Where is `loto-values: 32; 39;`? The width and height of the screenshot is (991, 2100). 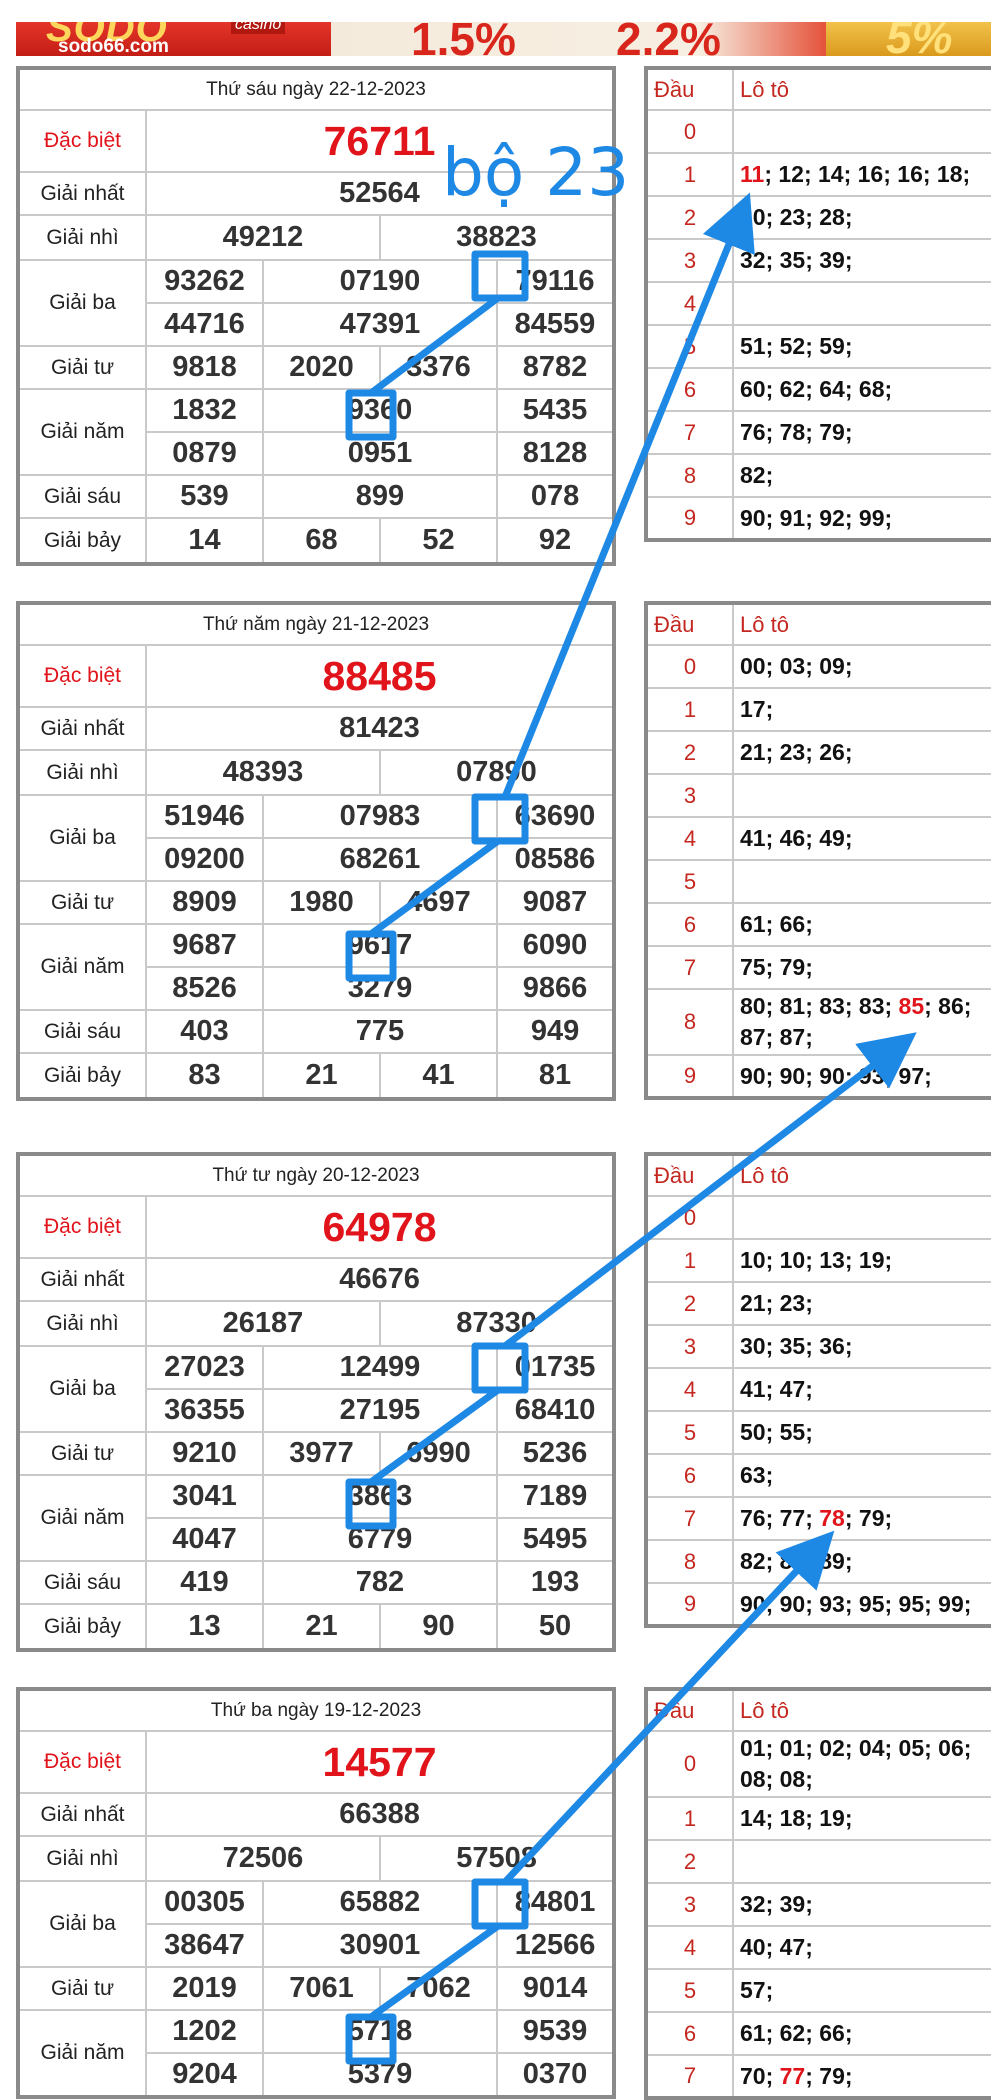
loto-values: 32; 39; is located at coordinates (861, 1904).